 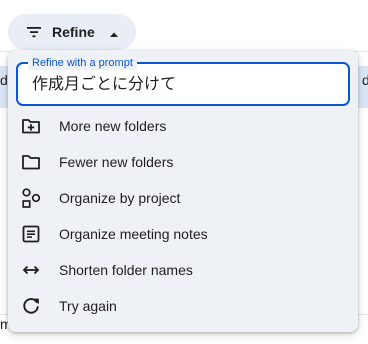 What do you see at coordinates (365, 80) in the screenshot?
I see `row-edge-text-right: d` at bounding box center [365, 80].